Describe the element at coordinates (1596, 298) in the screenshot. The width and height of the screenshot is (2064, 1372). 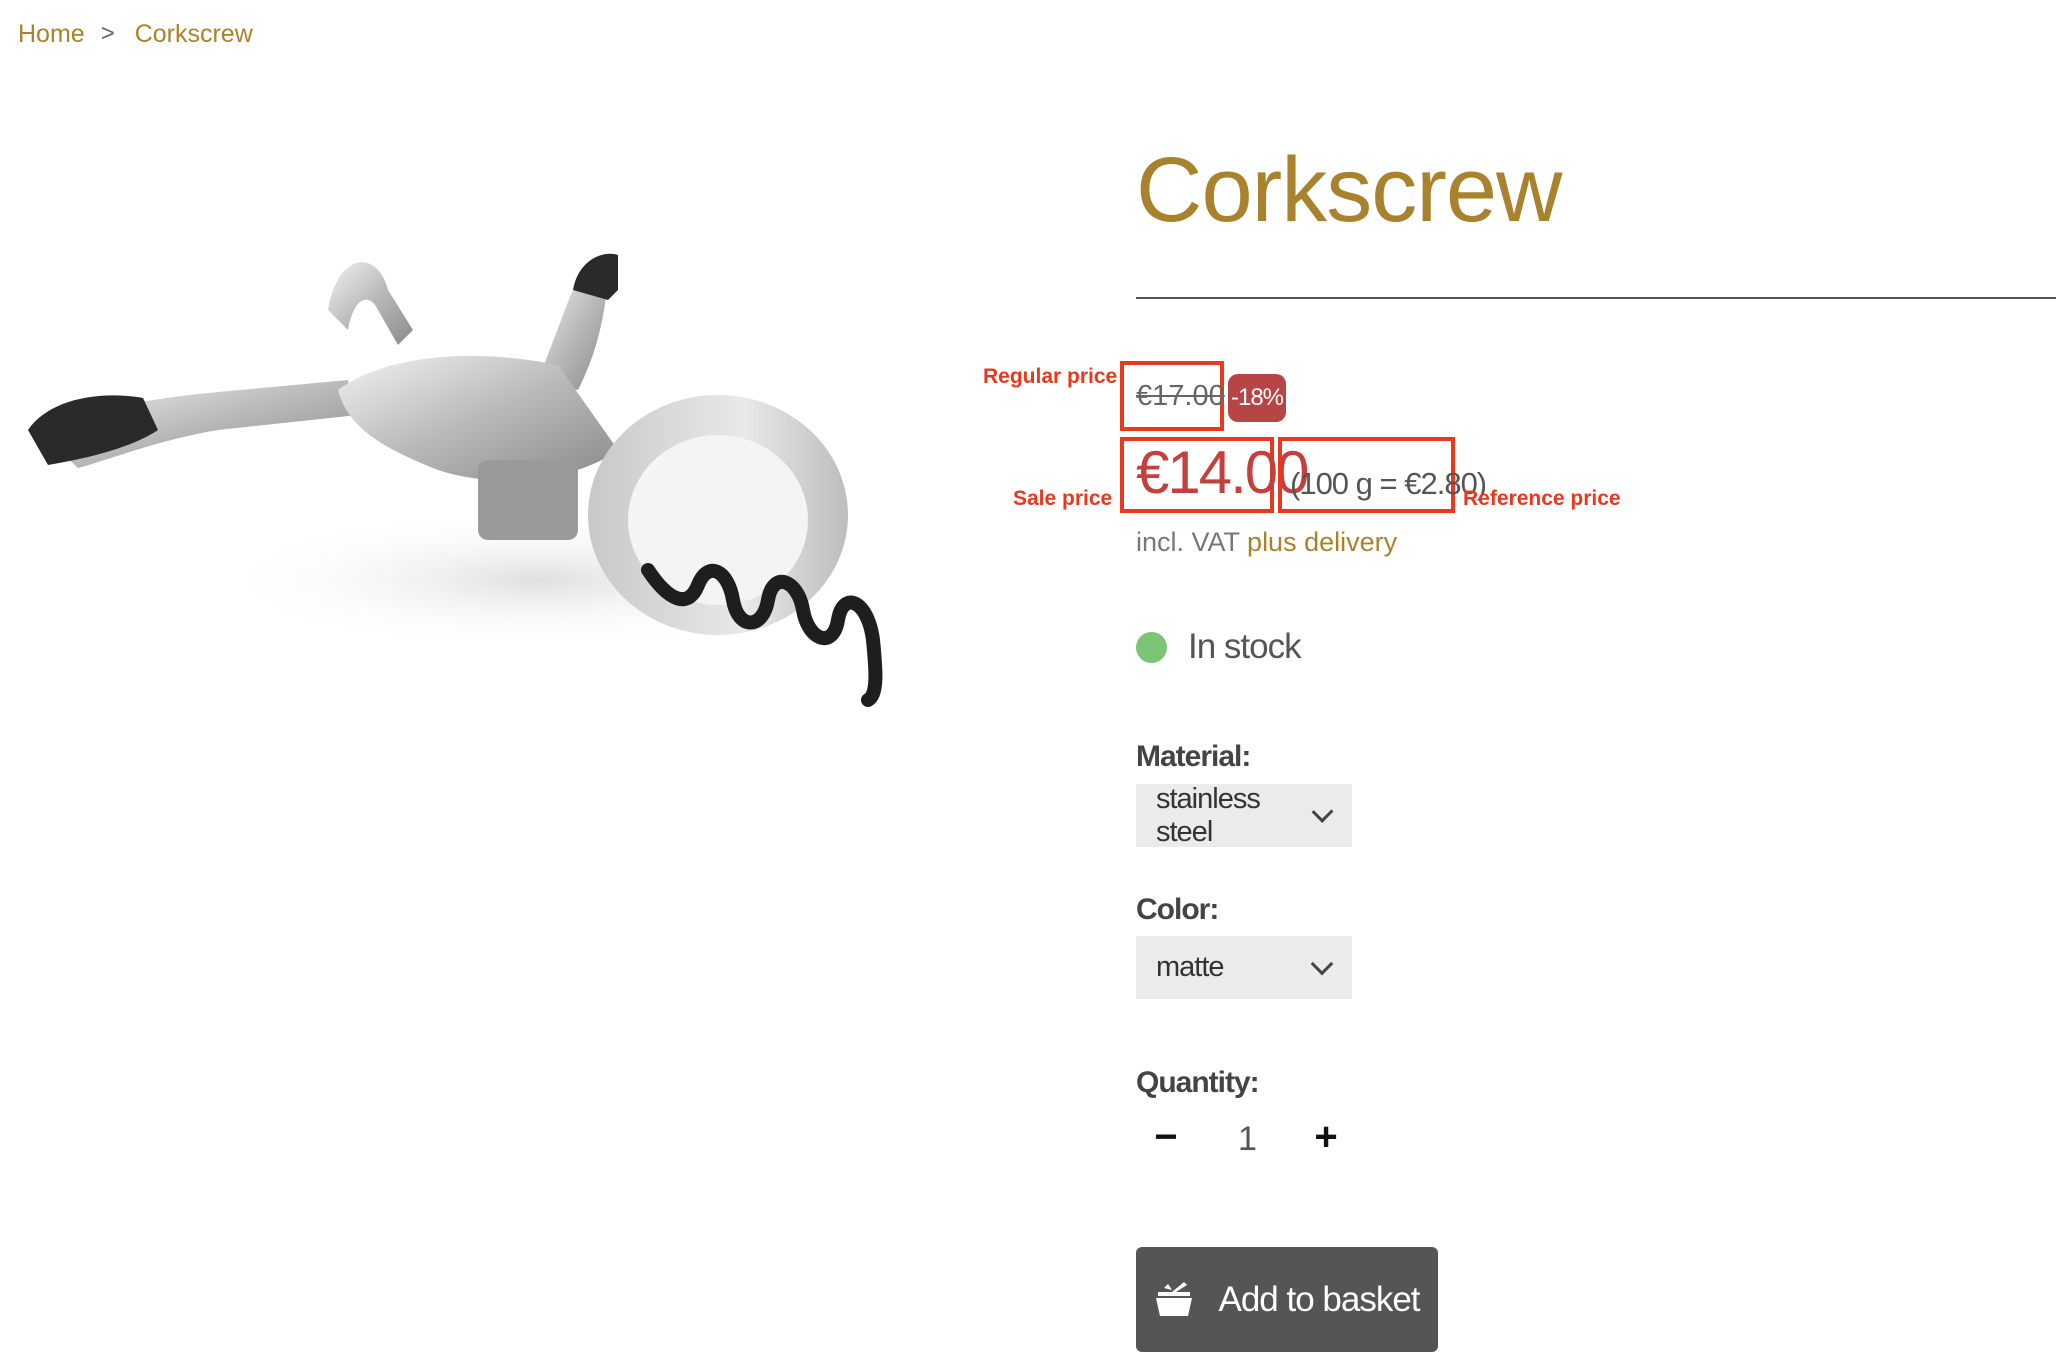
I see `title-divider` at that location.